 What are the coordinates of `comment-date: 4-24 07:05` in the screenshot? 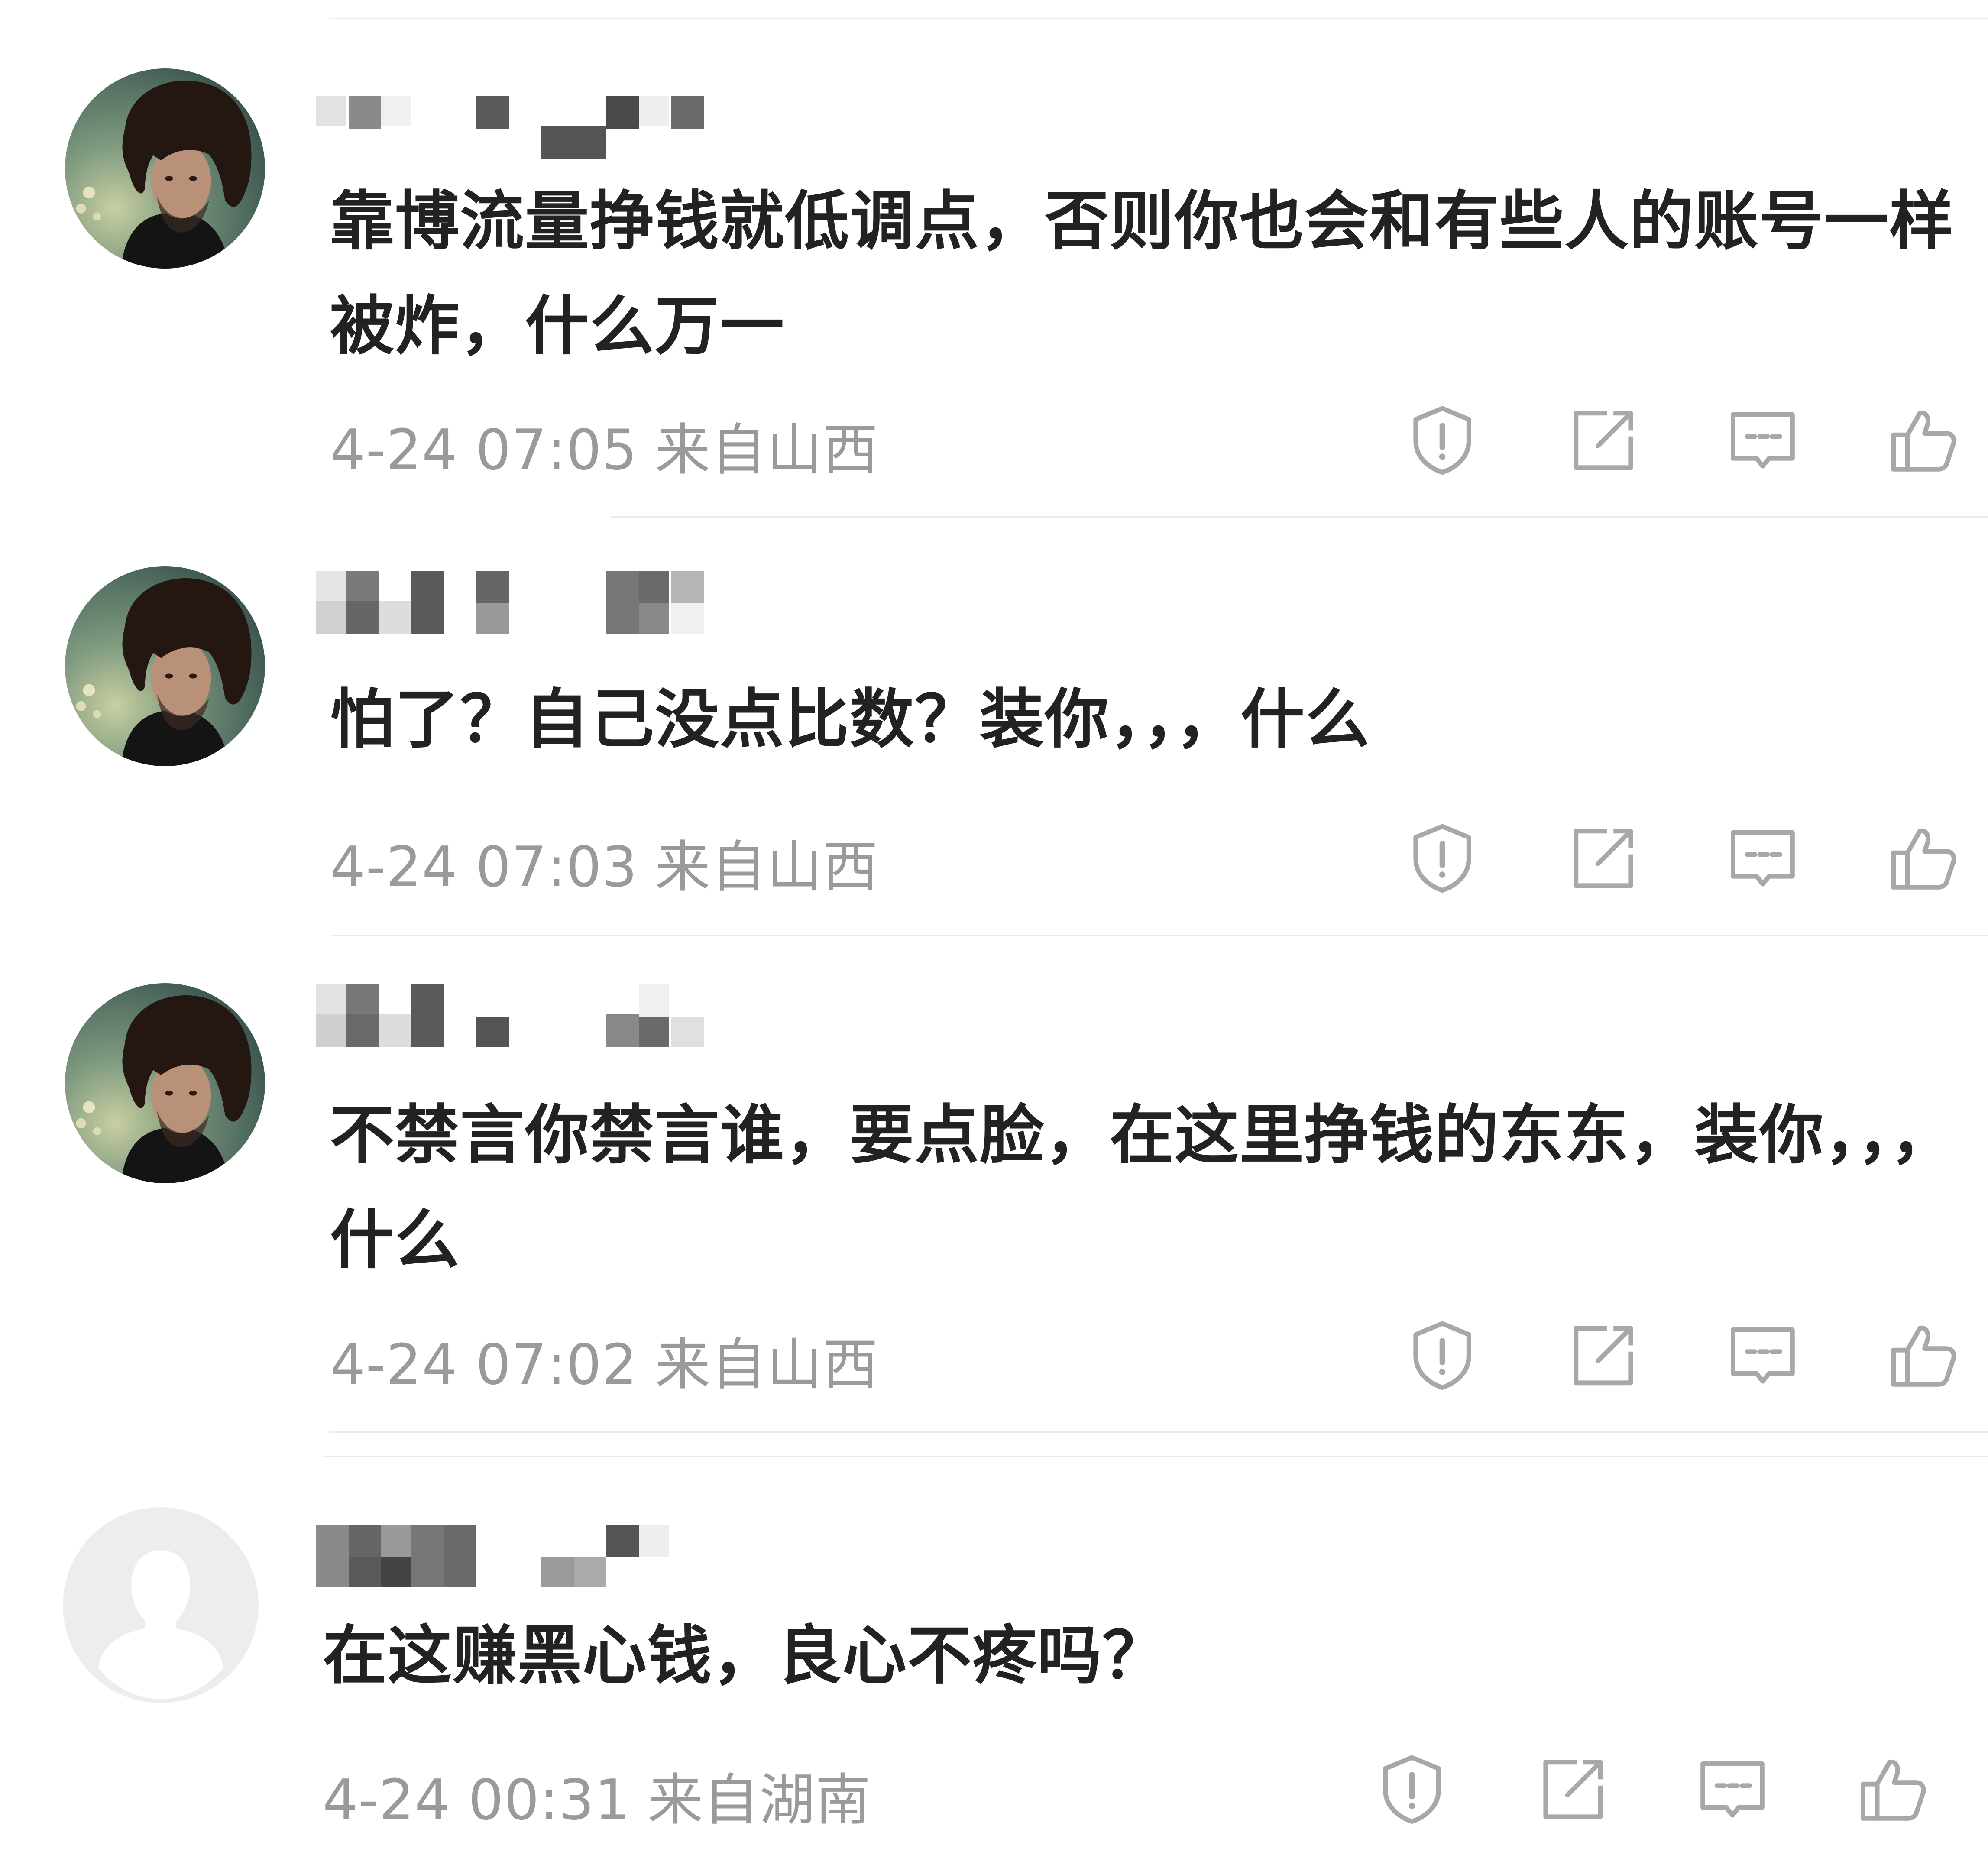 It's located at (484, 450).